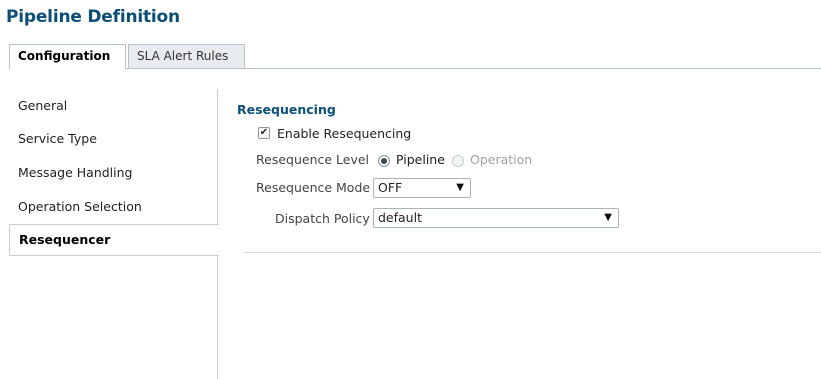 The height and width of the screenshot is (379, 821). I want to click on dispatch-policy-value: default, so click(400, 217).